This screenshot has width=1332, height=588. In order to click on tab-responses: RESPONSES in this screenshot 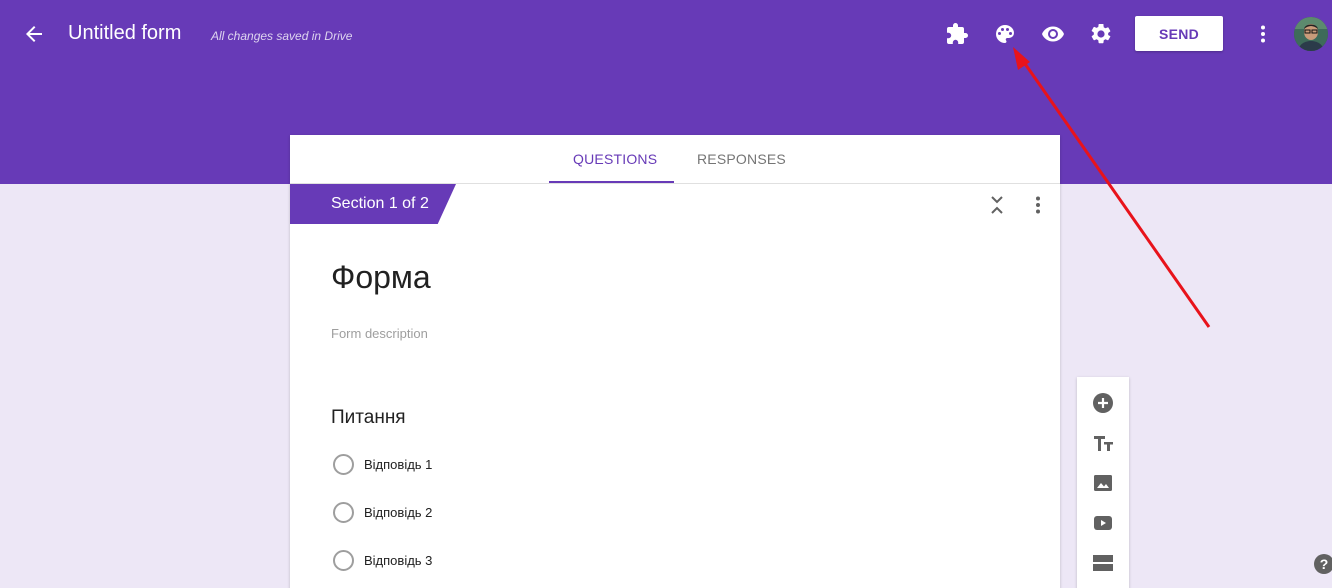, I will do `click(741, 159)`.